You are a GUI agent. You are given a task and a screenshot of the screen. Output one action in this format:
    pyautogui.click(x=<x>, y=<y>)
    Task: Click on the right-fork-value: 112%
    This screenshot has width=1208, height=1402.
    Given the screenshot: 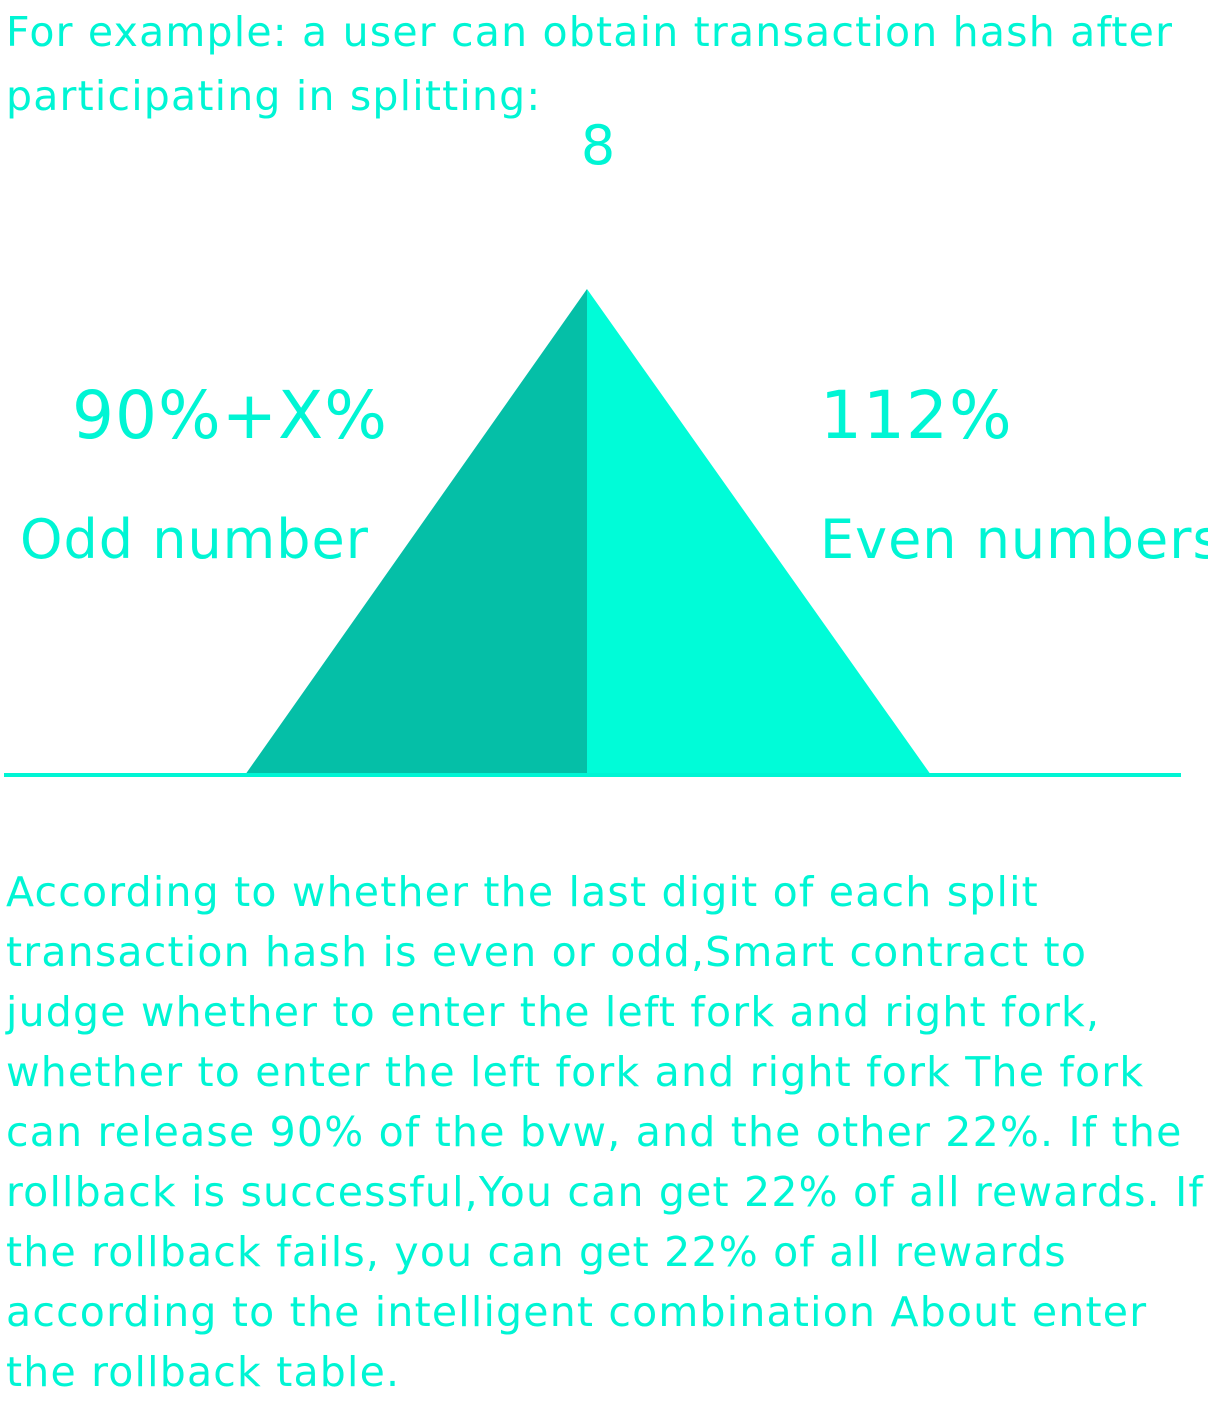 What is the action you would take?
    pyautogui.click(x=916, y=415)
    